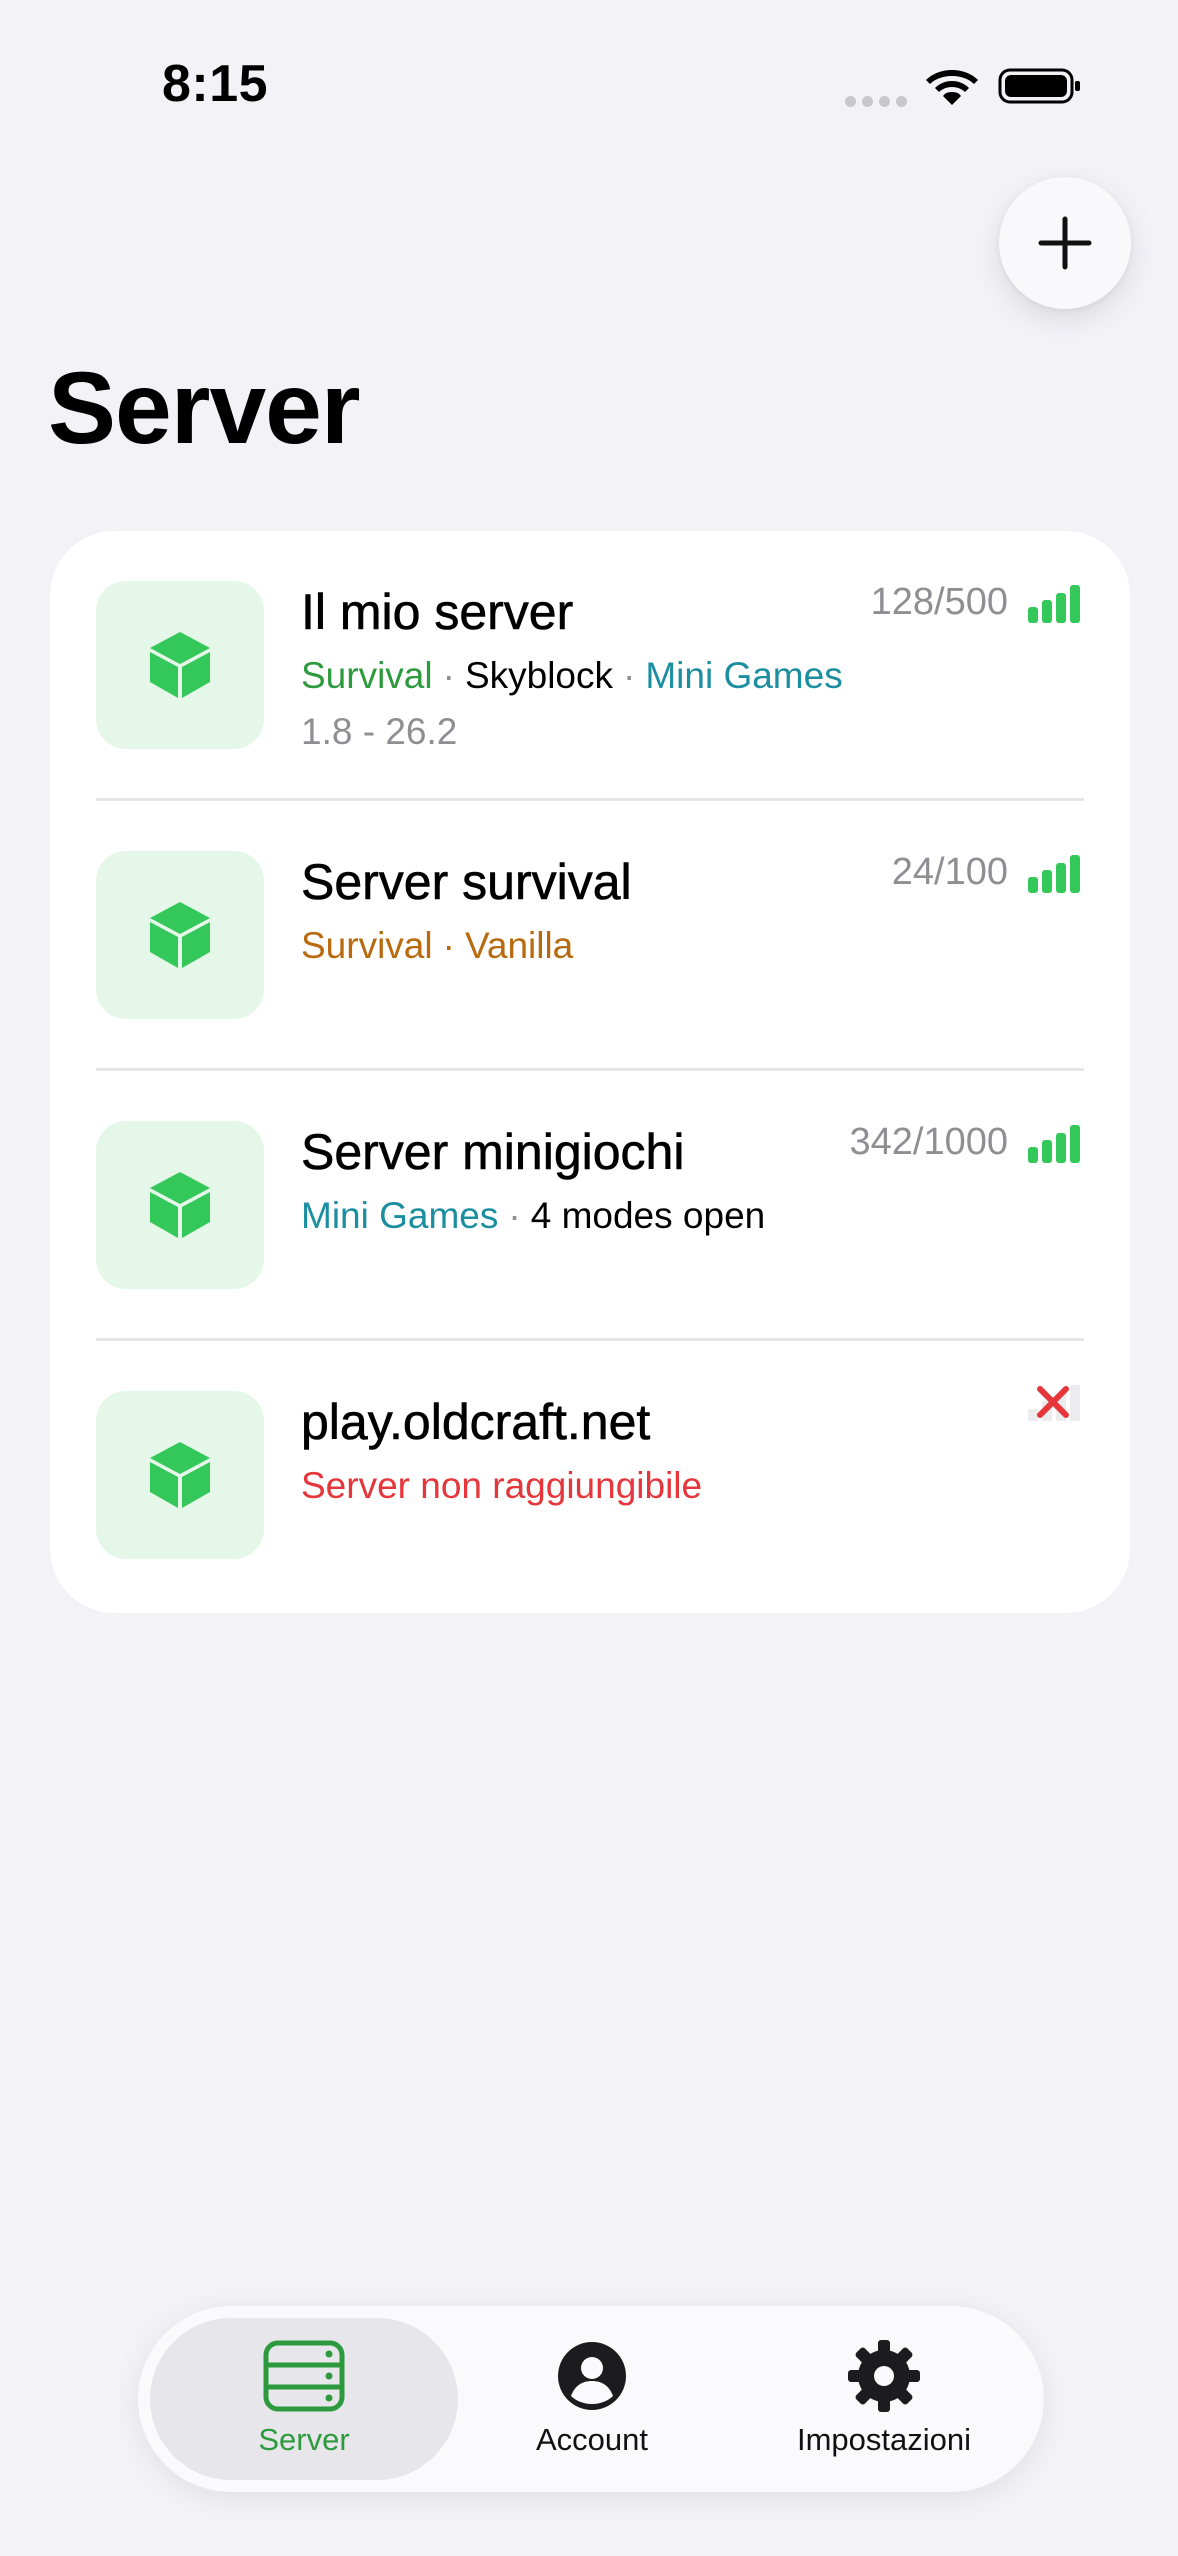  Describe the element at coordinates (502, 1485) in the screenshot. I see `server-status-text: Server non raggiungibile` at that location.